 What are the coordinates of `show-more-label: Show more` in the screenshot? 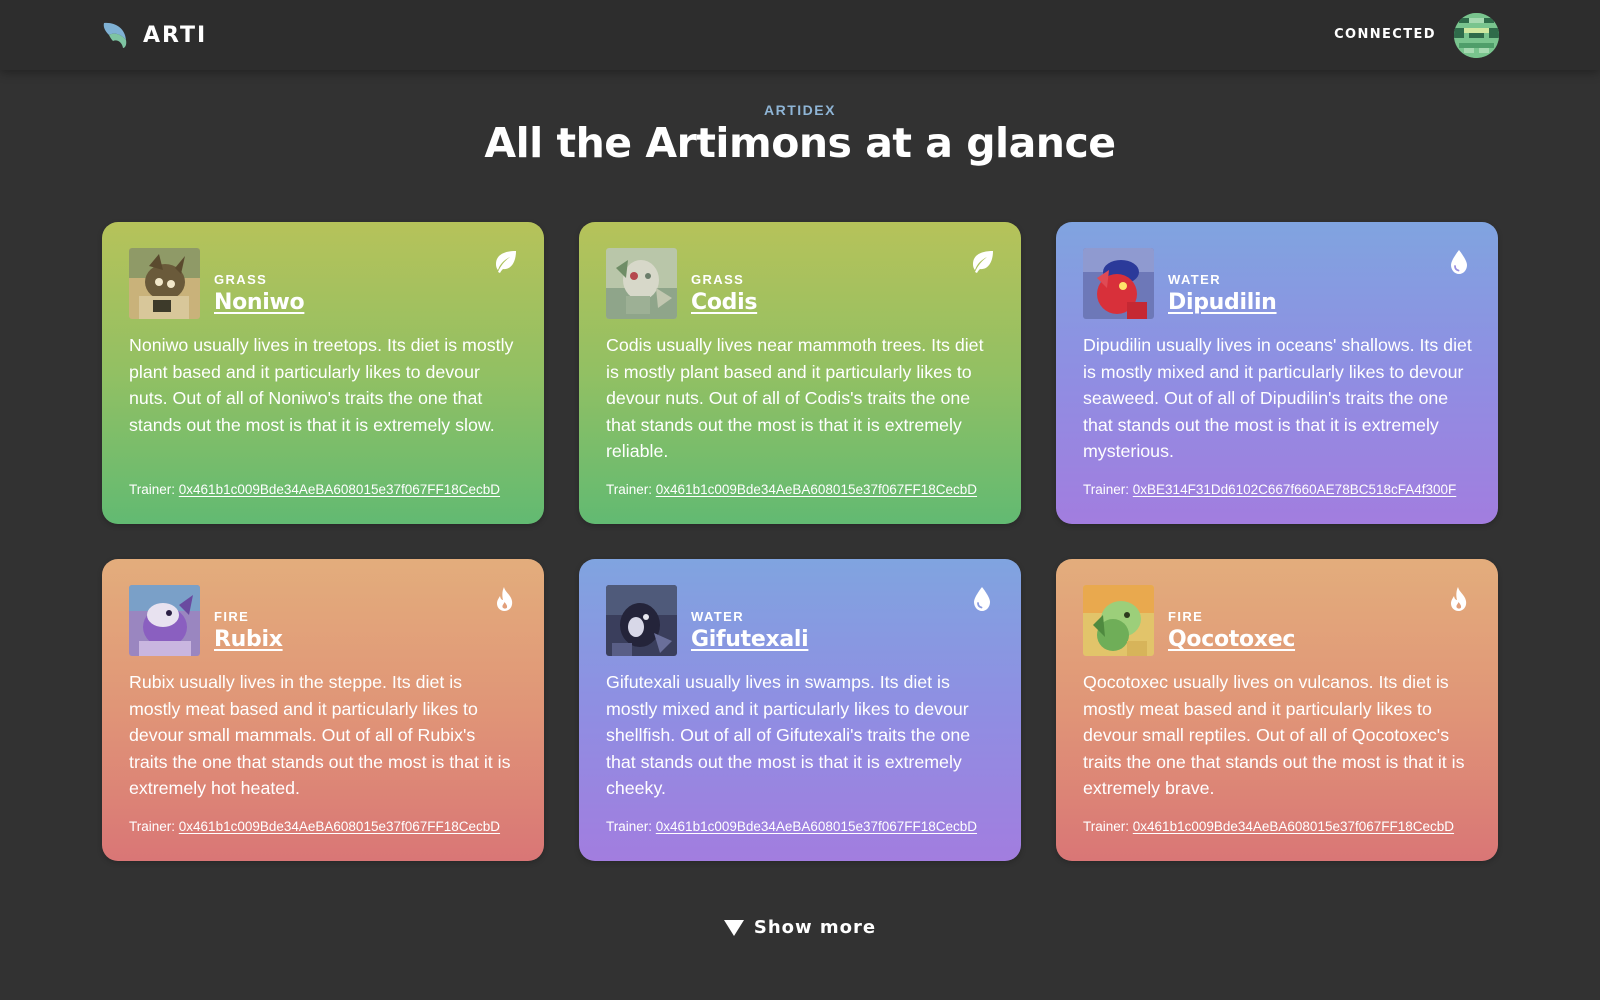 It's located at (815, 927).